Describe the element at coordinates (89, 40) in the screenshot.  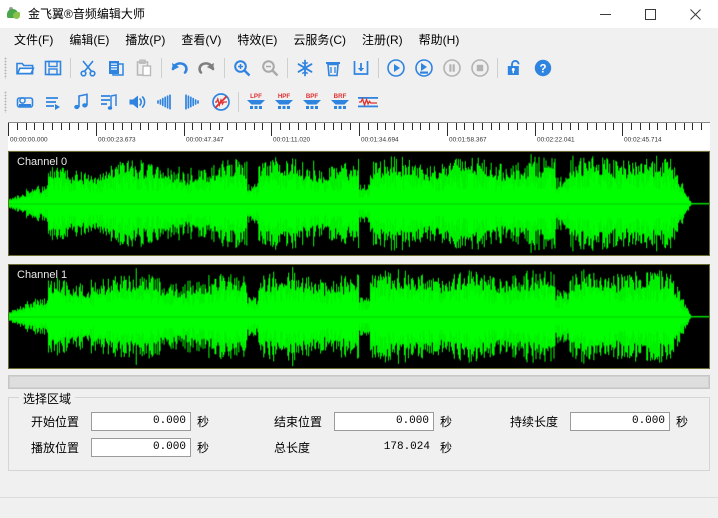
I see `menu-edit: 编辑(E)` at that location.